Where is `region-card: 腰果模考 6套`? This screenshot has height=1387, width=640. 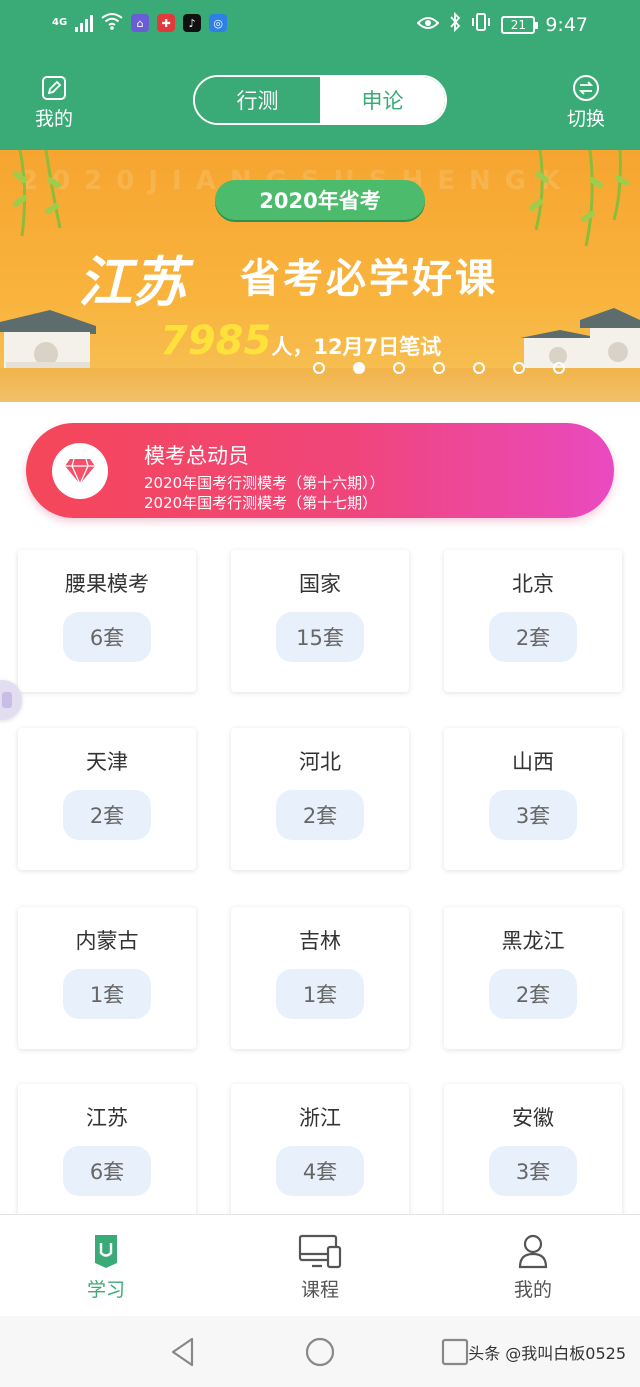
region-card: 腰果模考 6套 is located at coordinates (107, 621).